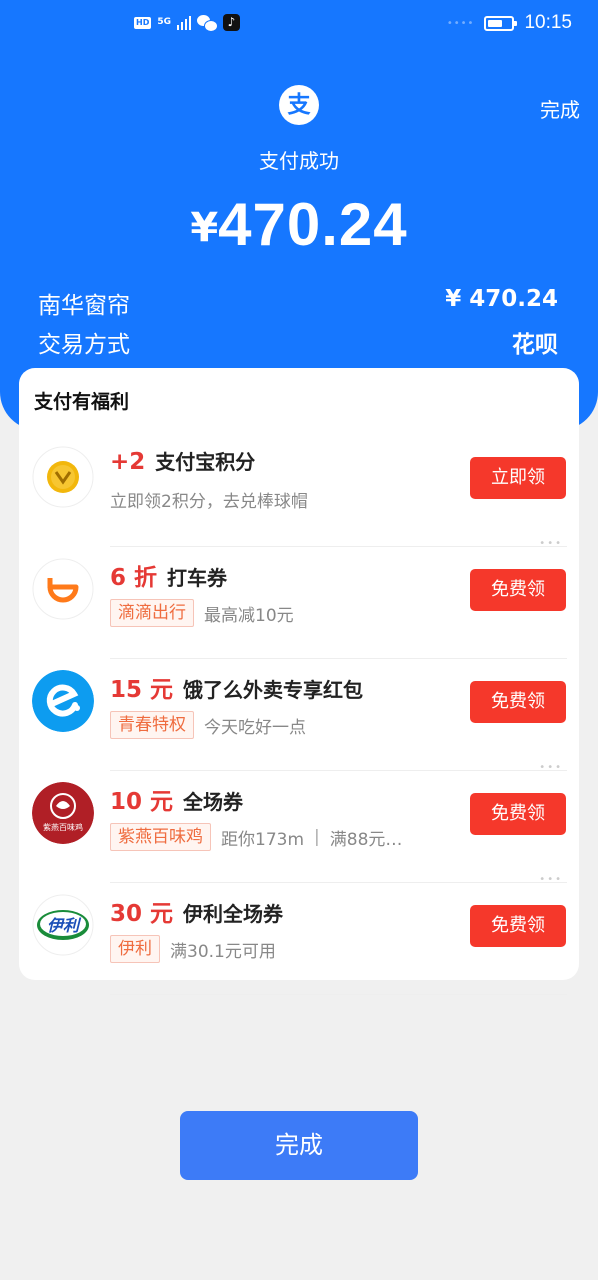  Describe the element at coordinates (205, 462) in the screenshot. I see `benefit-title: 支付宝积分` at that location.